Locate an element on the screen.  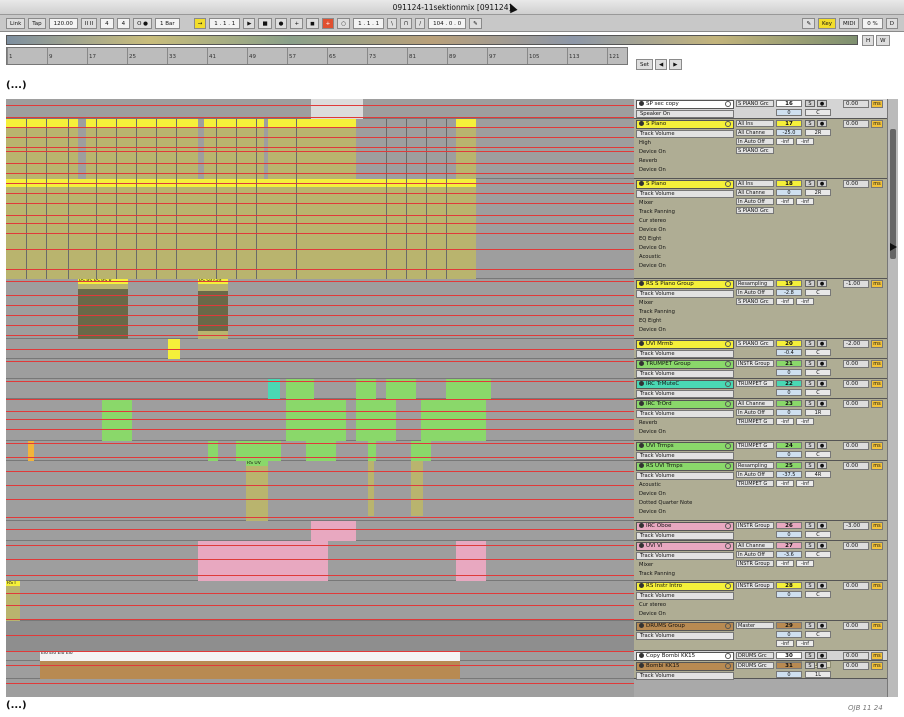
track-name: Bombi KK15 is located at coordinates (685, 666).